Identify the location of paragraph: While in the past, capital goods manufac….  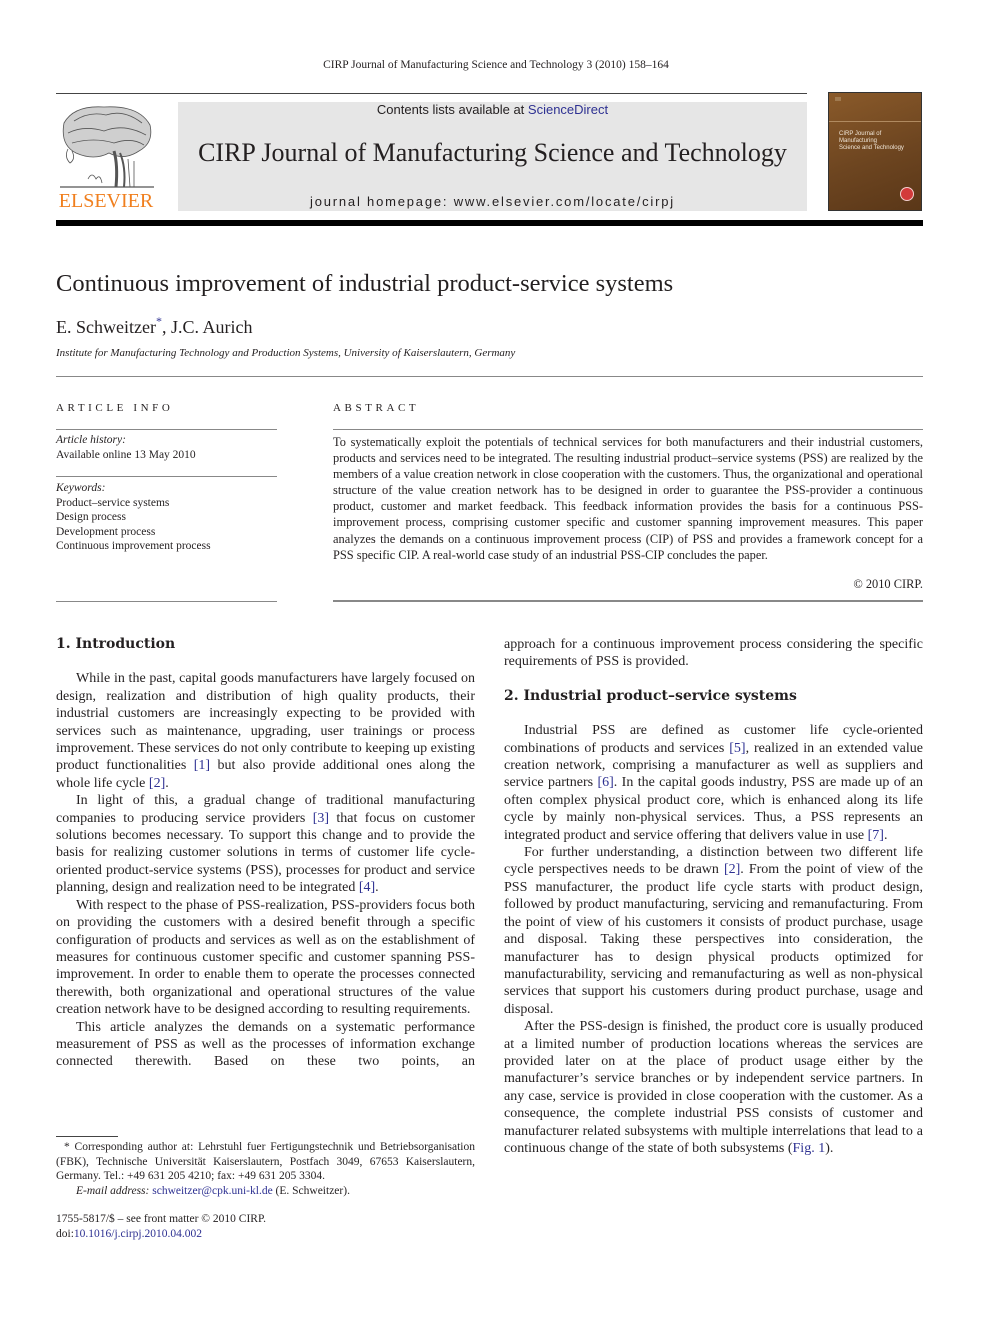
(265, 731).